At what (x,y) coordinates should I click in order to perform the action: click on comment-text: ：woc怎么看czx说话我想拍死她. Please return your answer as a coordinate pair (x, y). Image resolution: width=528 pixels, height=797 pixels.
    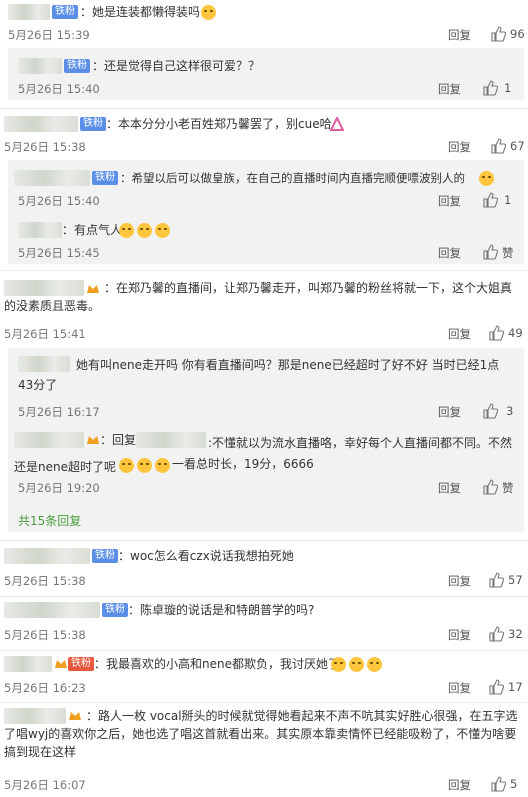
    Looking at the image, I should click on (206, 556).